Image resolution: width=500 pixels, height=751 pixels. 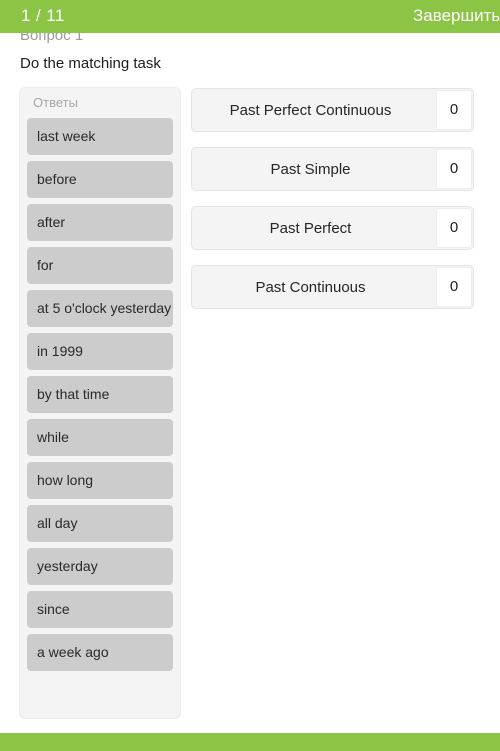 What do you see at coordinates (100, 652) in the screenshot?
I see `answer-chip: a week ago` at bounding box center [100, 652].